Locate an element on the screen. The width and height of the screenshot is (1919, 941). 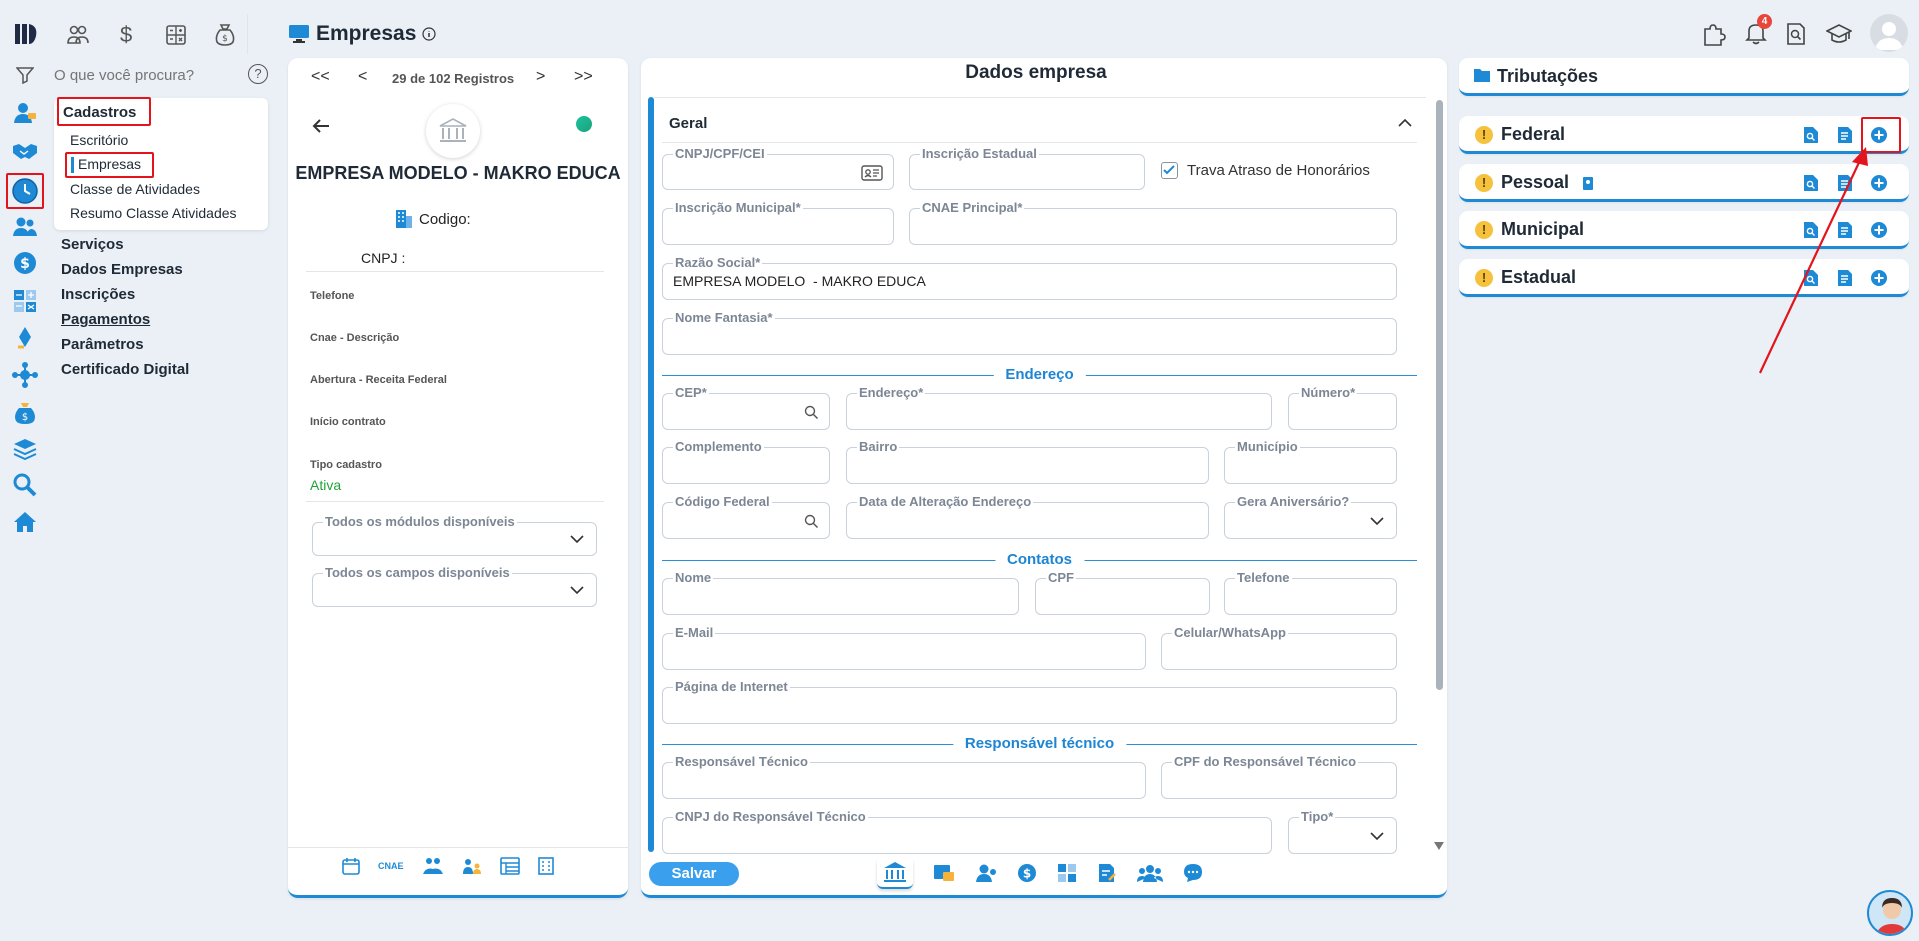
cpf-responsavel-field: CPF do Responsável Técnico is located at coordinates (1279, 776).